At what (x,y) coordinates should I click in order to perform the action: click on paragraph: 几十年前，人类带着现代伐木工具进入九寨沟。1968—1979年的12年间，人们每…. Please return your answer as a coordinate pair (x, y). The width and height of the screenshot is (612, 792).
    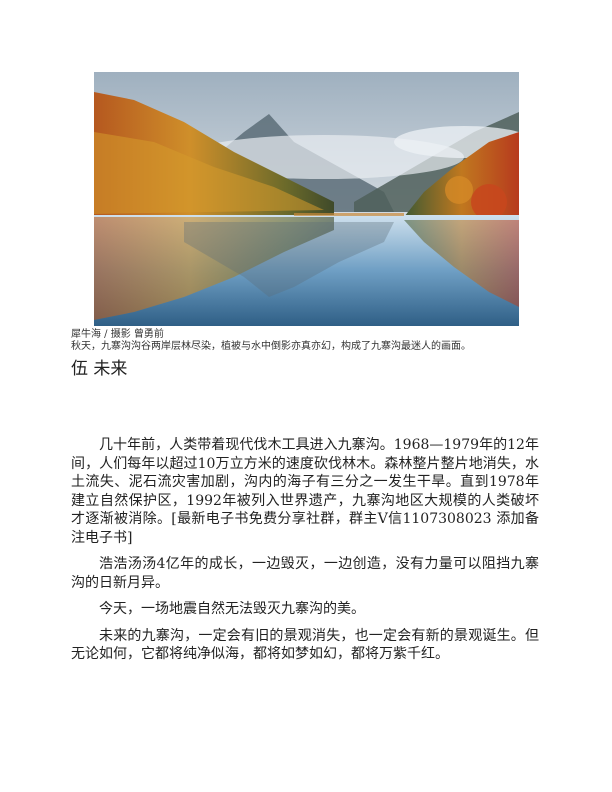
    Looking at the image, I should click on (305, 491).